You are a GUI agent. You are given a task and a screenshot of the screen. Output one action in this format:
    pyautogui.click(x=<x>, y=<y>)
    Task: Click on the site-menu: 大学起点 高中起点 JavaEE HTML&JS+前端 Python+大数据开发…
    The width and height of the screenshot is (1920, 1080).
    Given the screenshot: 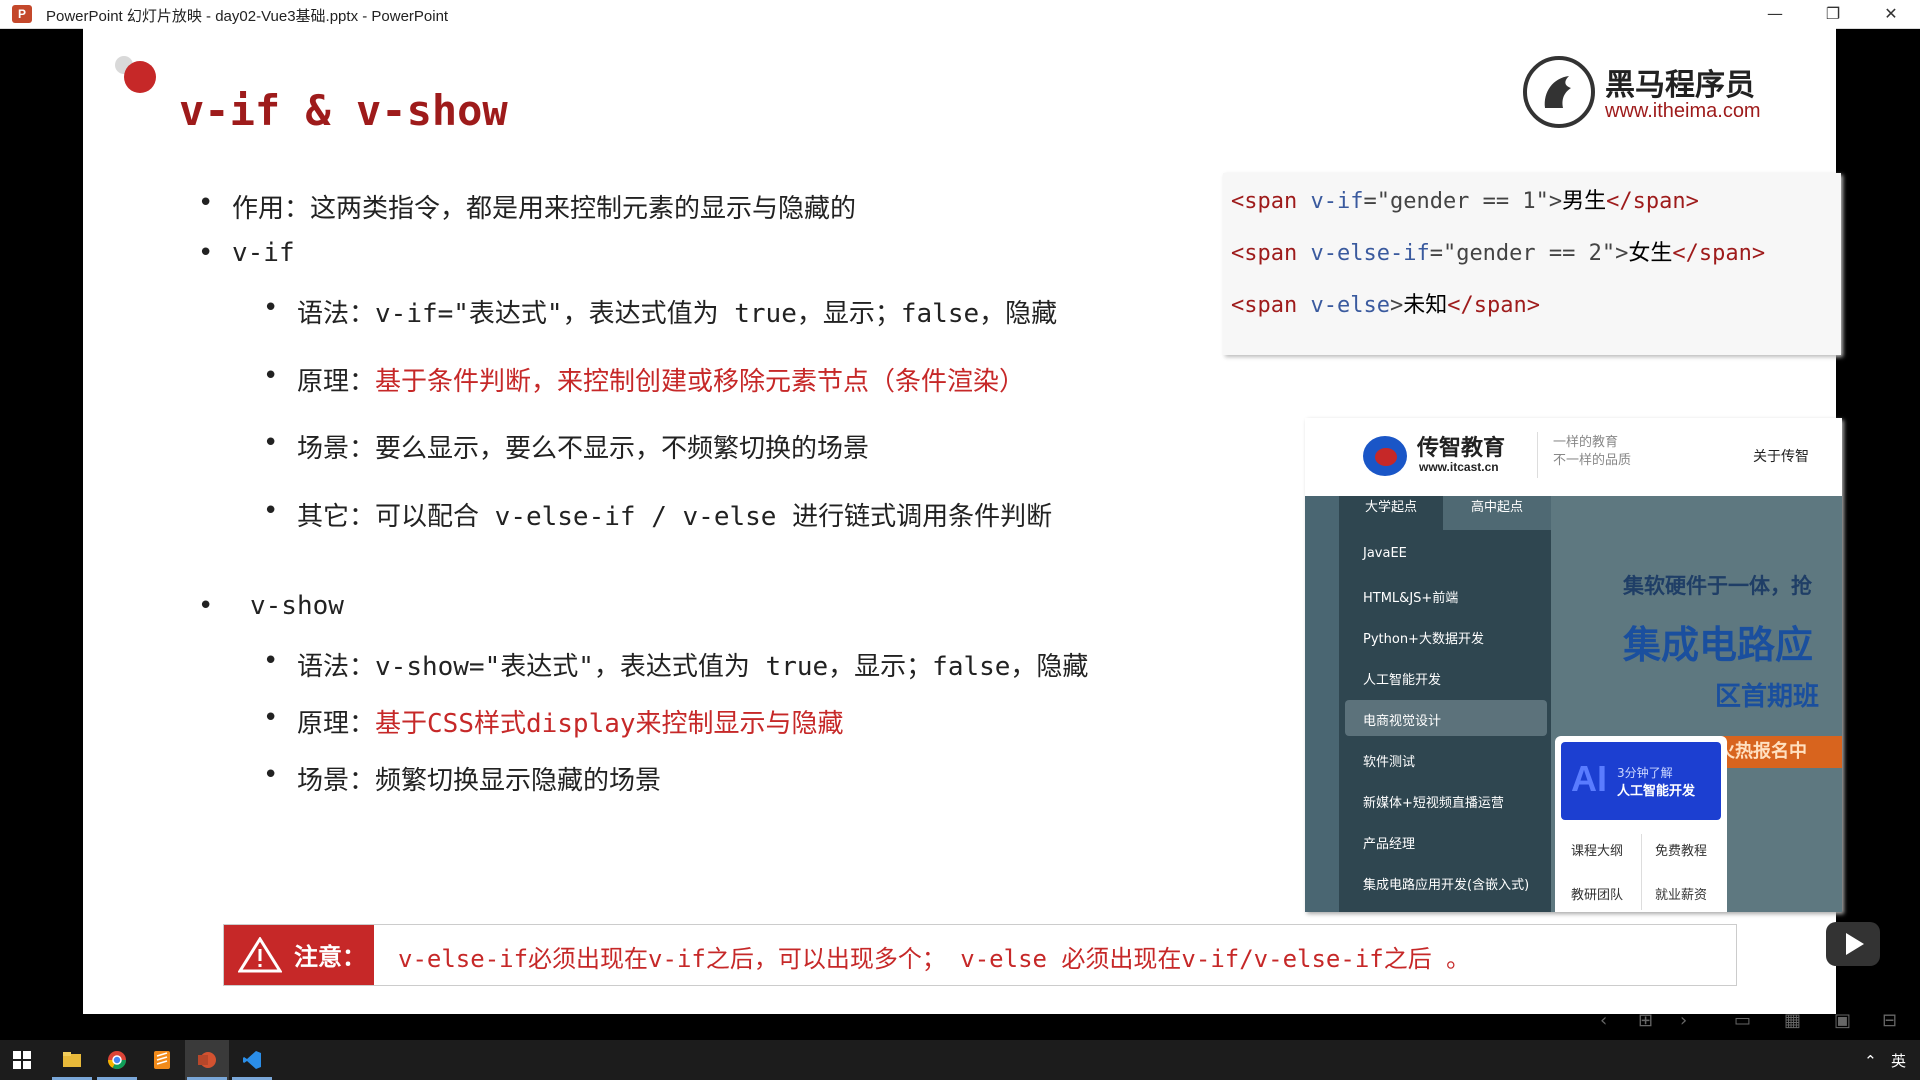 What is the action you would take?
    pyautogui.click(x=1445, y=704)
    